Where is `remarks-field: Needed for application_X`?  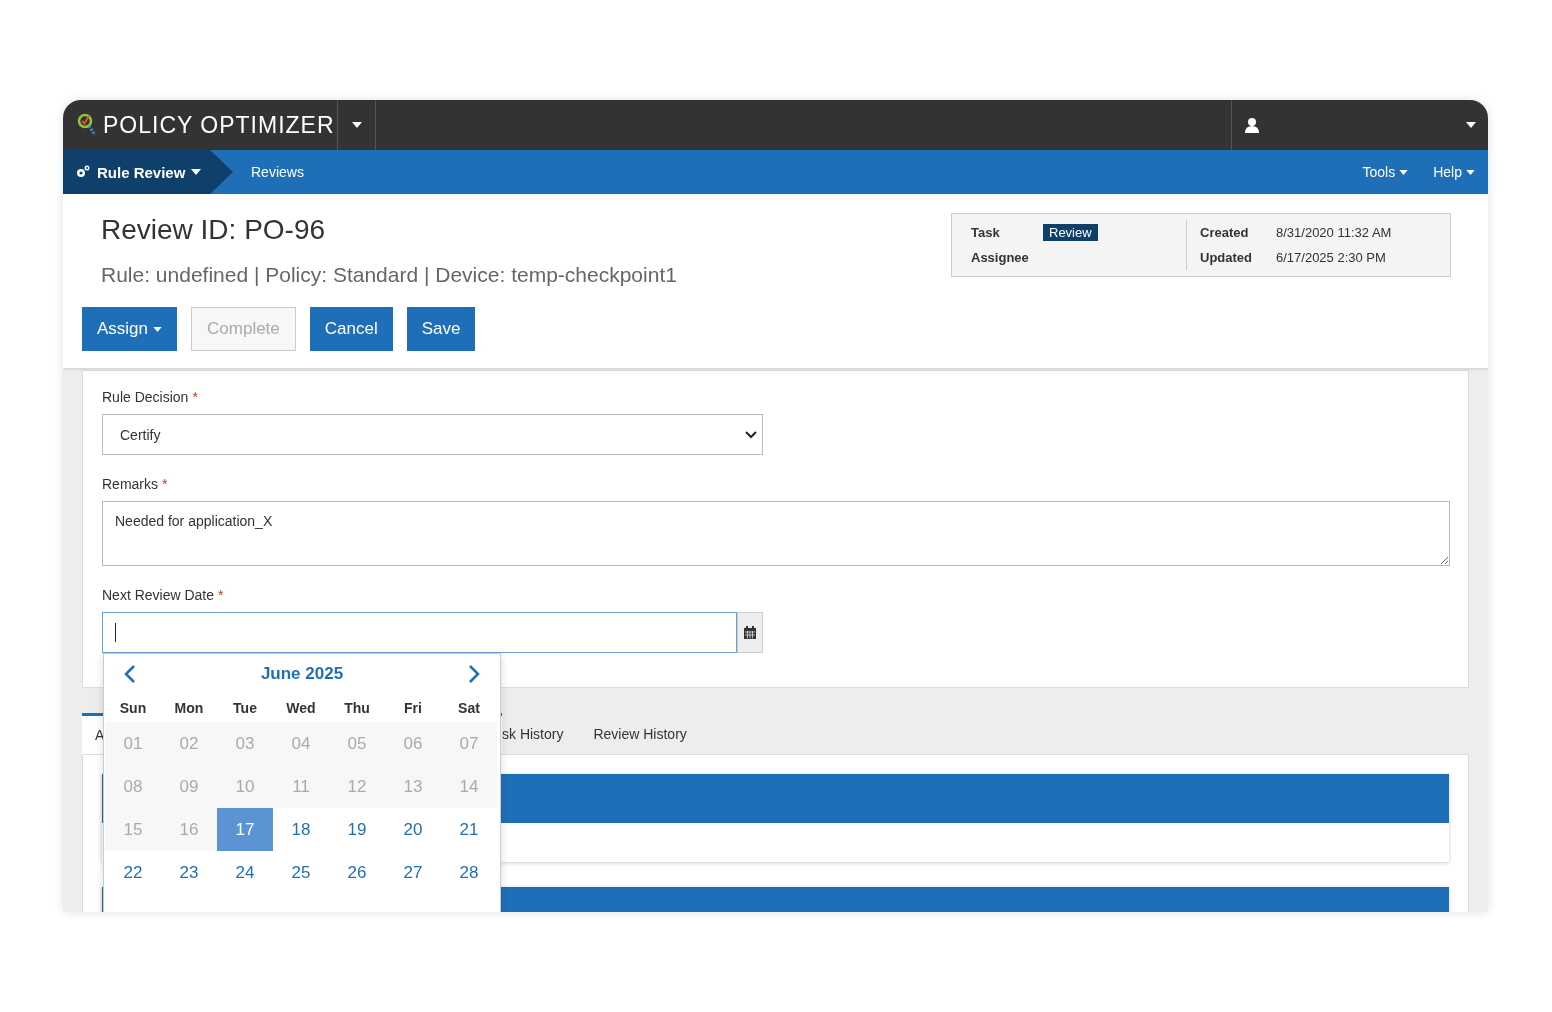 remarks-field: Needed for application_X is located at coordinates (776, 533).